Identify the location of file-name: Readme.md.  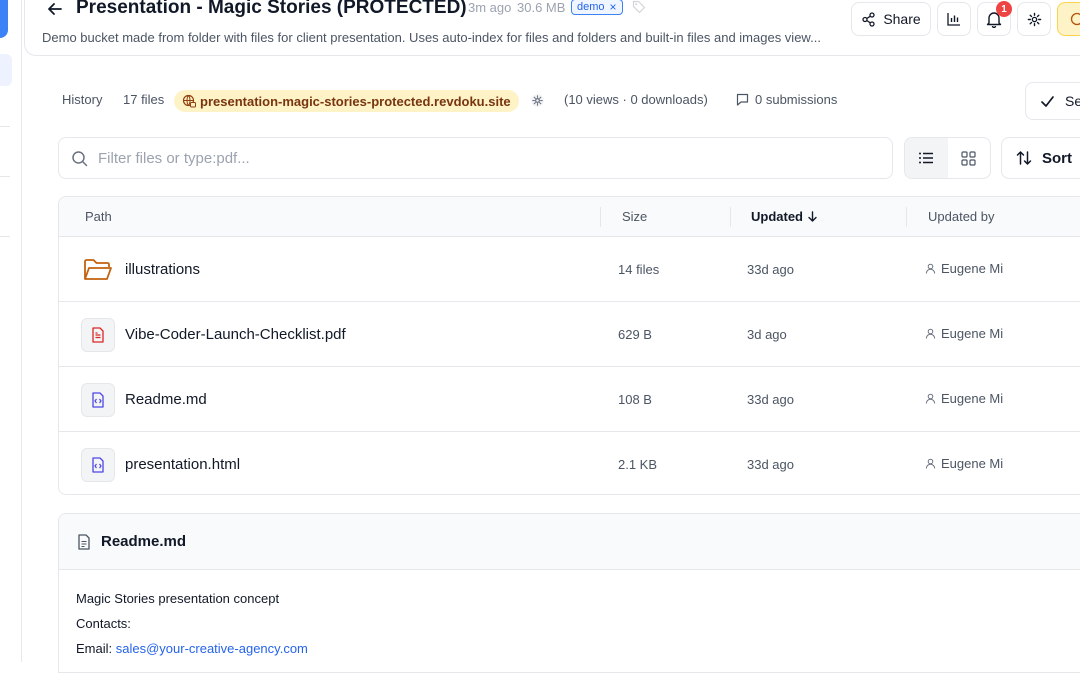
(166, 399).